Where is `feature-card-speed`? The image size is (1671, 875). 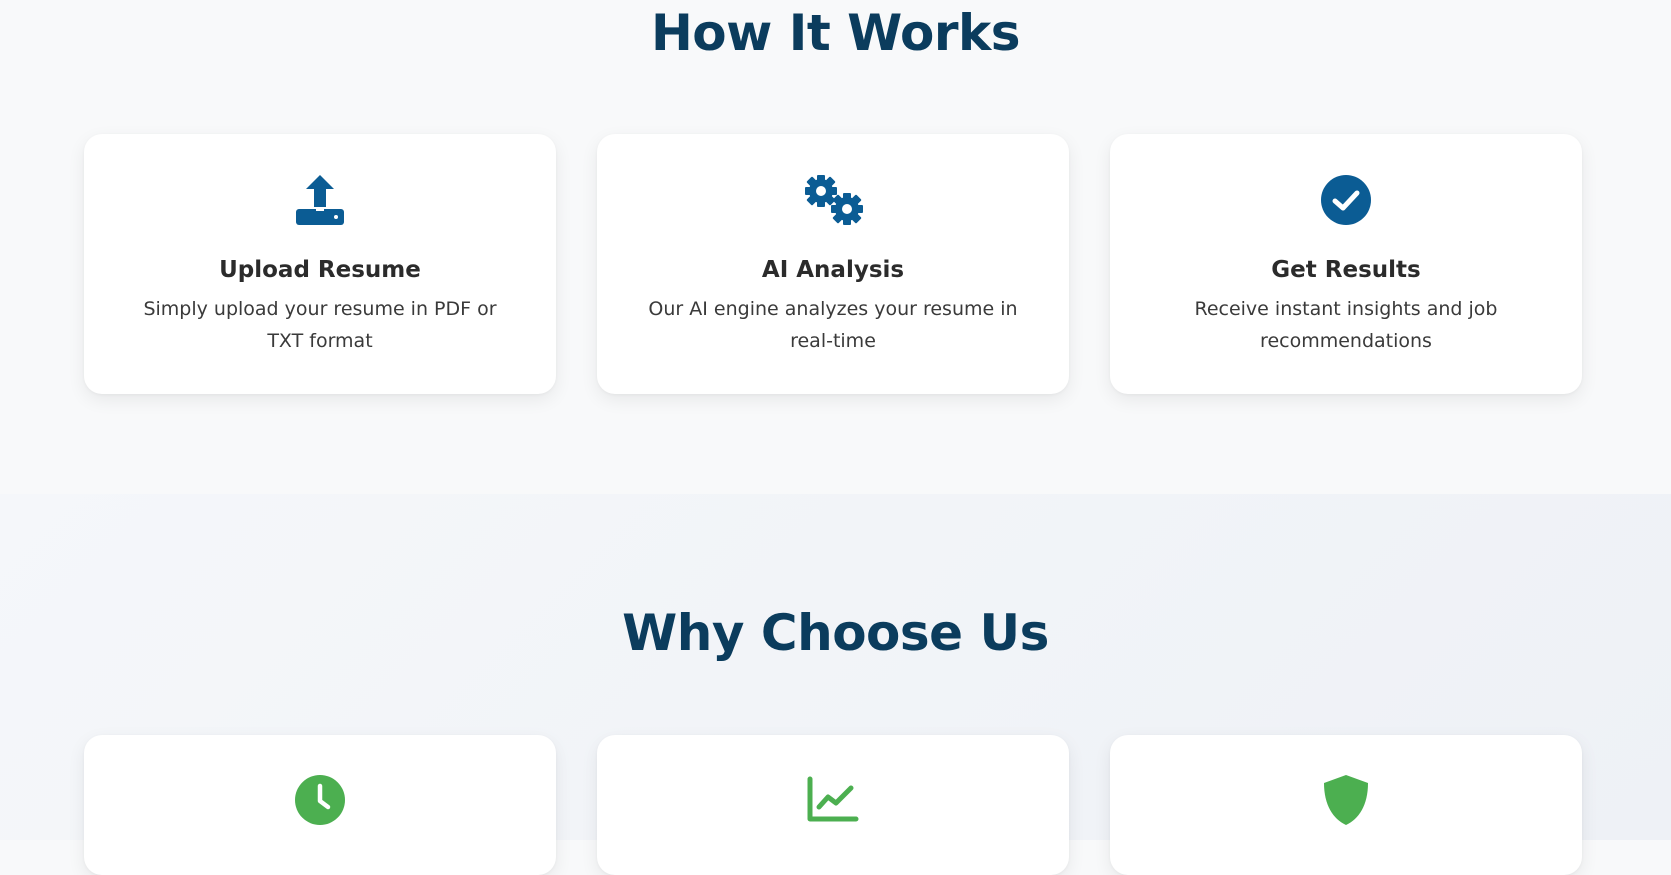
feature-card-speed is located at coordinates (320, 805).